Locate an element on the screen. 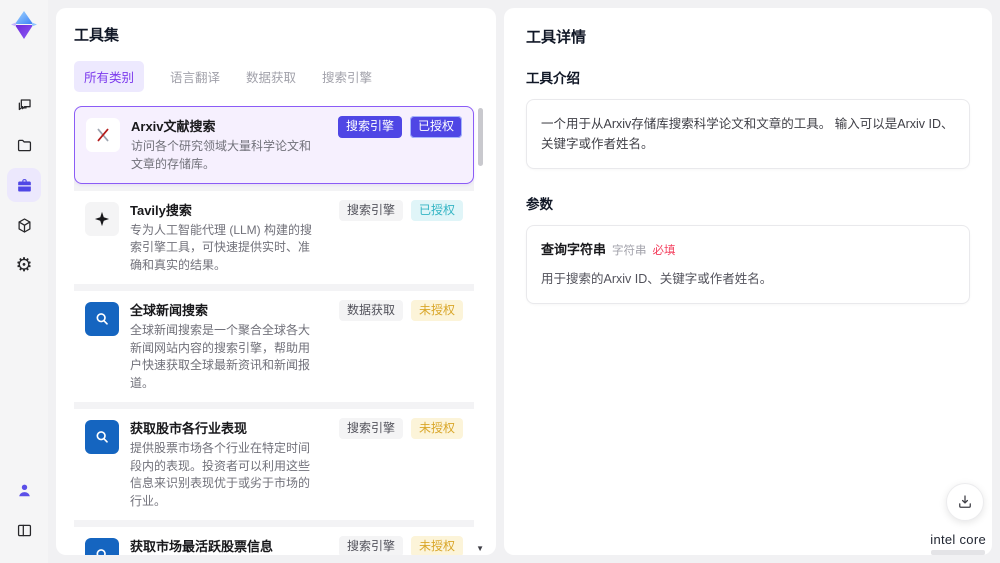 The image size is (1000, 563). tool-badges: 数据获取 未授权 is located at coordinates (400, 310).